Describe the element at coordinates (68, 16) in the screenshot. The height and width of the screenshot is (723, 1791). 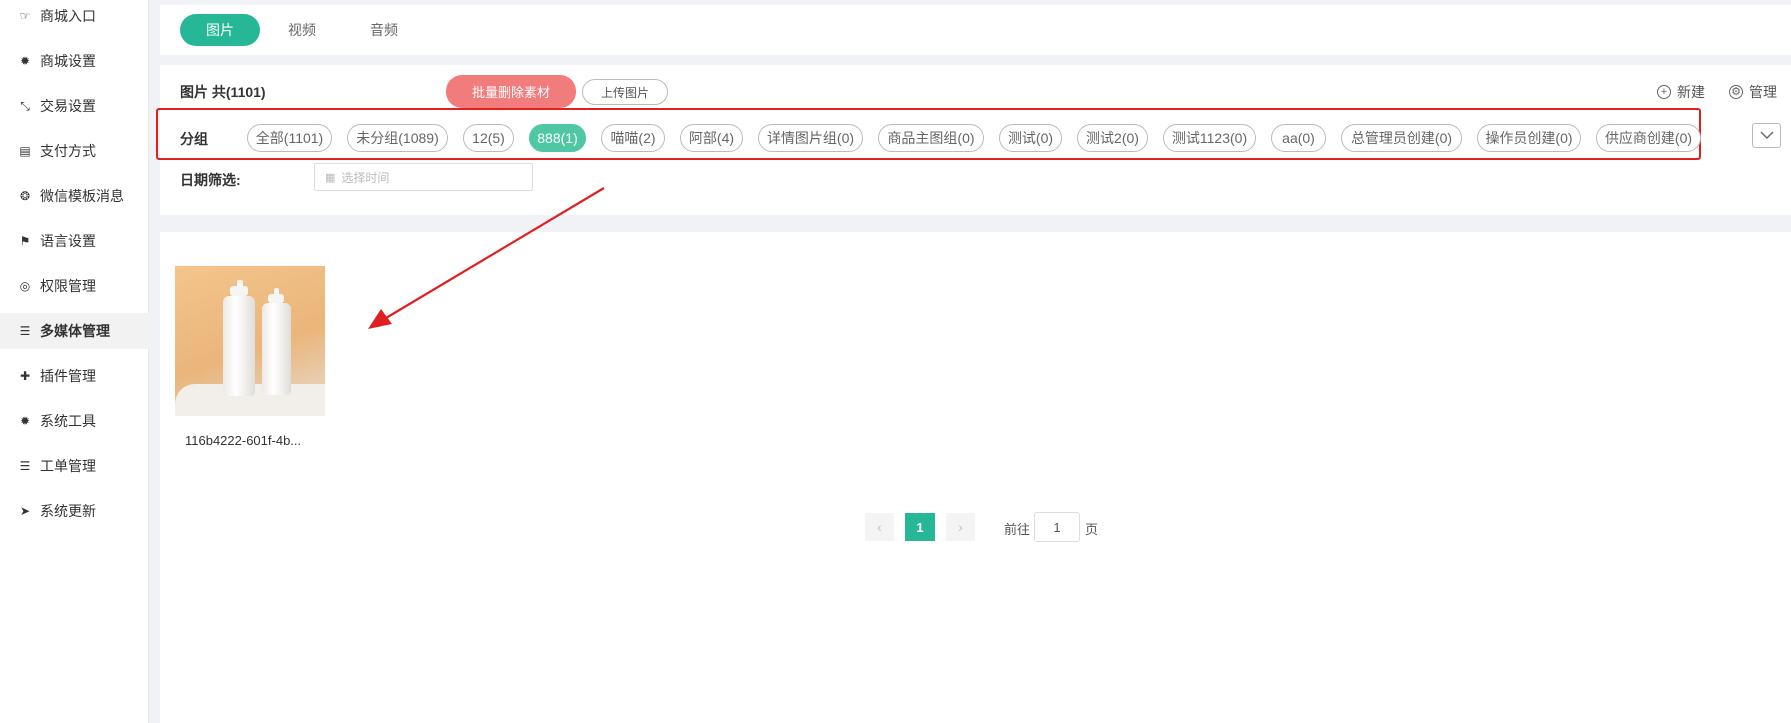
I see `sidebar-item-label: 商城入口` at that location.